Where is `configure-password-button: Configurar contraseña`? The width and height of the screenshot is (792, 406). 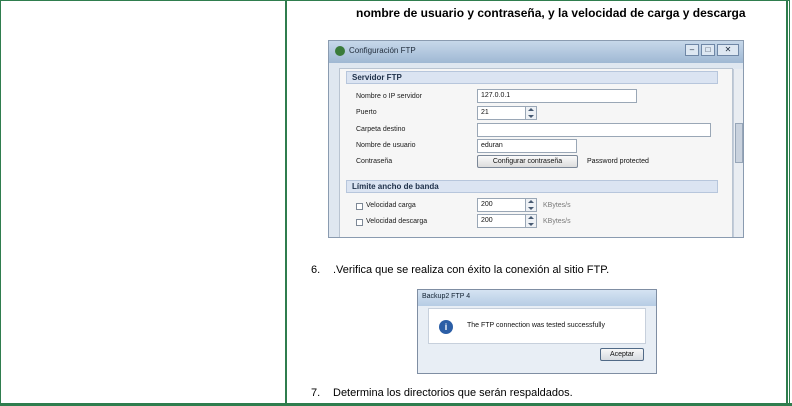 configure-password-button: Configurar contraseña is located at coordinates (527, 161).